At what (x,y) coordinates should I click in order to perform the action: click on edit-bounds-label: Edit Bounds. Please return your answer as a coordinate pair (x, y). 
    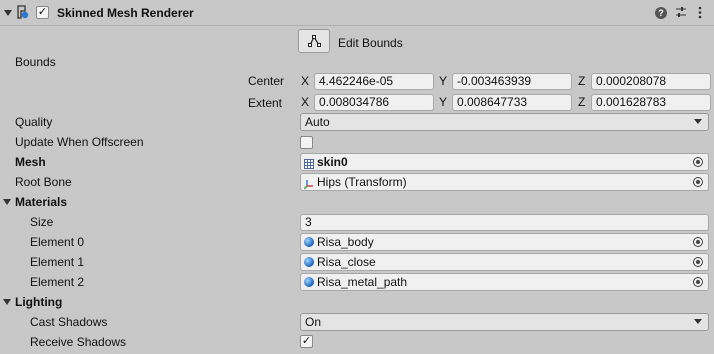
    Looking at the image, I should click on (370, 43).